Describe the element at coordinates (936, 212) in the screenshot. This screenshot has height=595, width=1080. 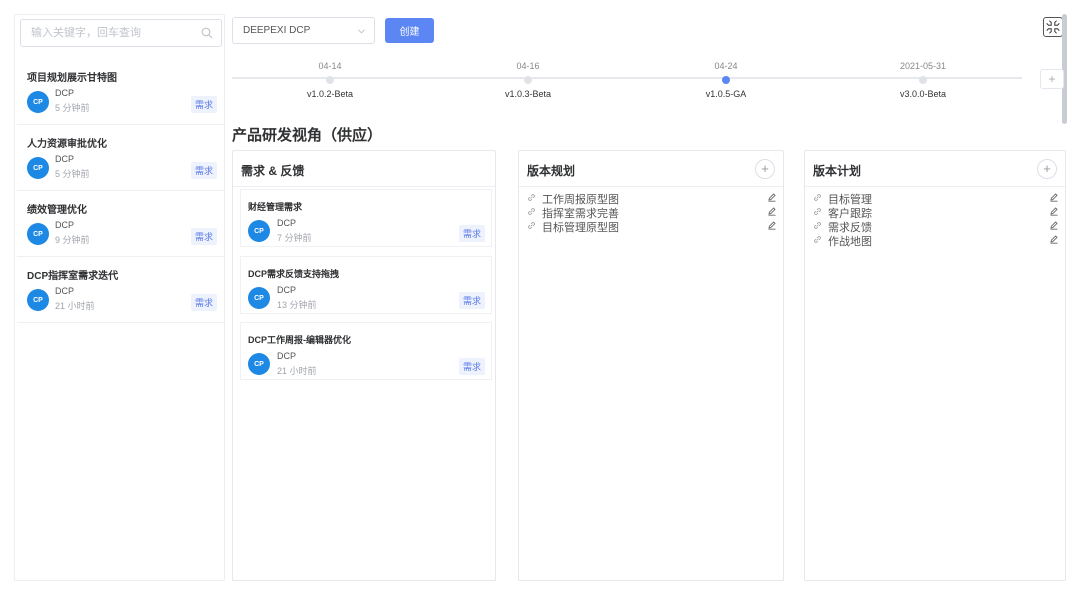
I see `plan-link-row: 客户跟踪` at that location.